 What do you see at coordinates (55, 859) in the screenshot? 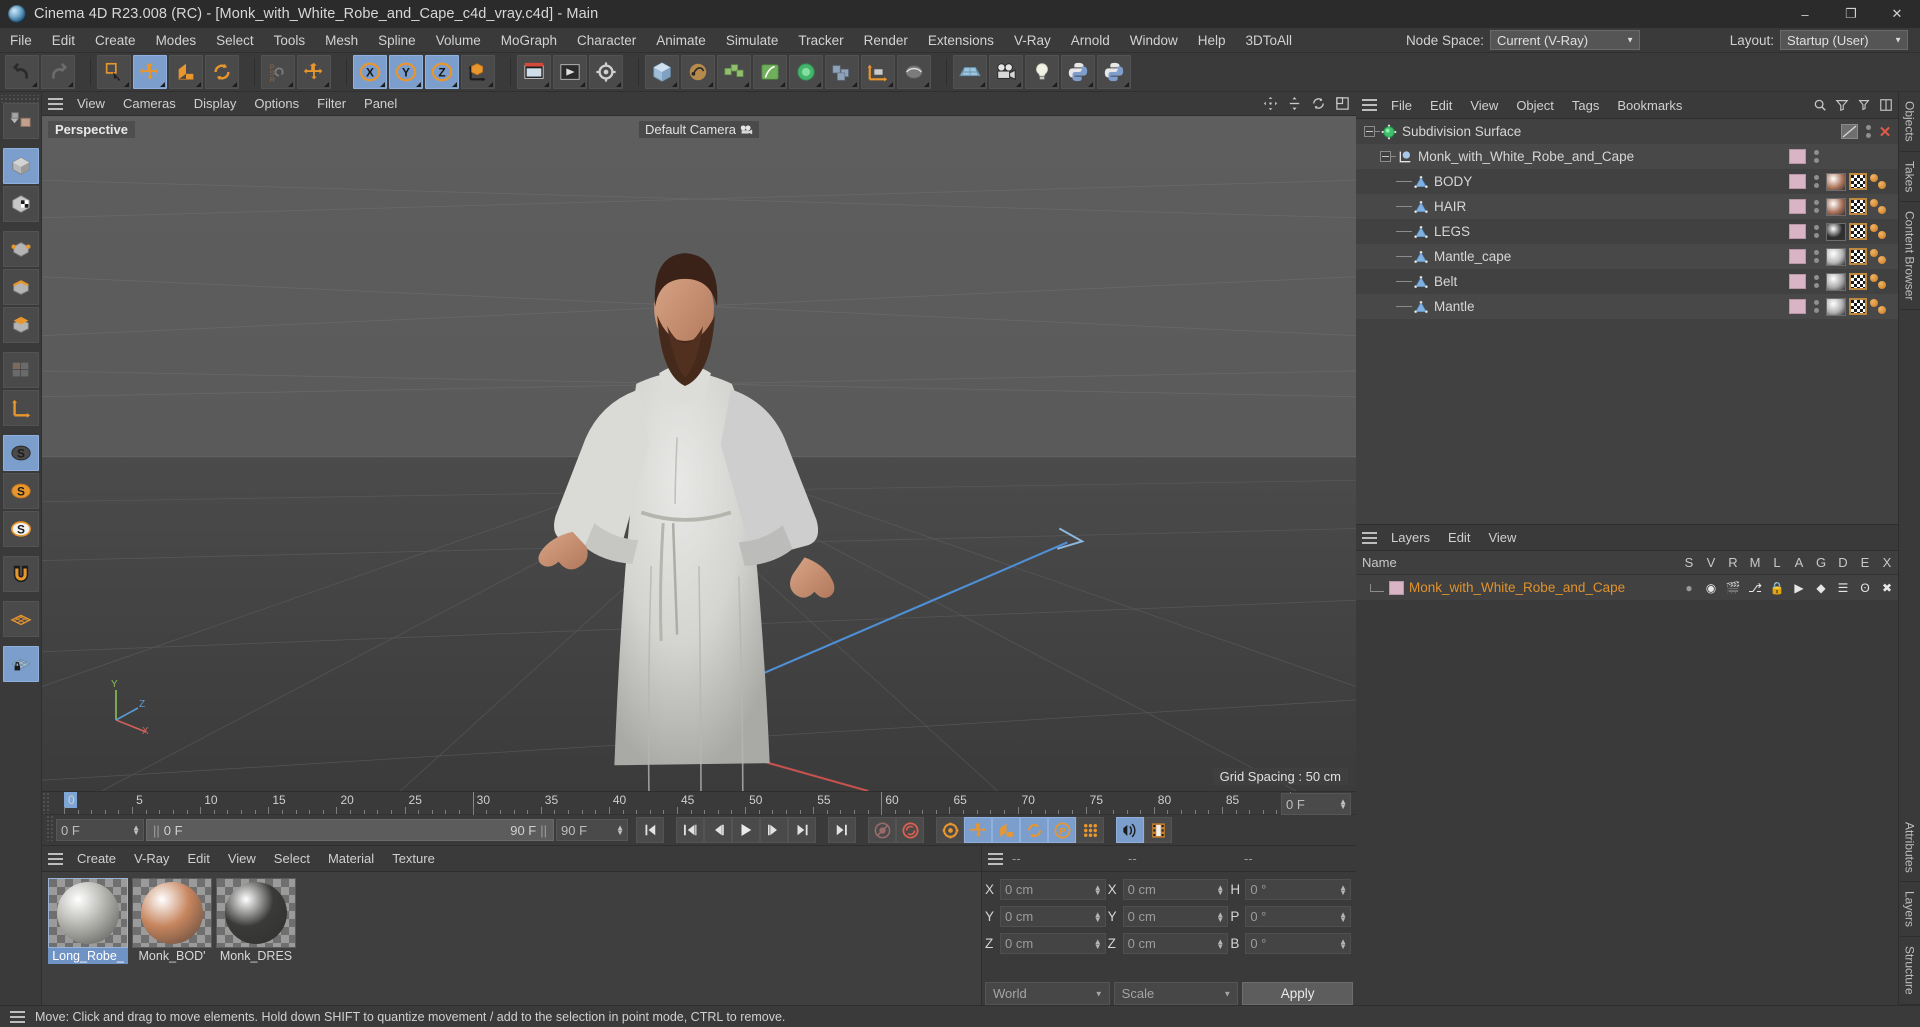
I see `material-manager-menu-icon` at bounding box center [55, 859].